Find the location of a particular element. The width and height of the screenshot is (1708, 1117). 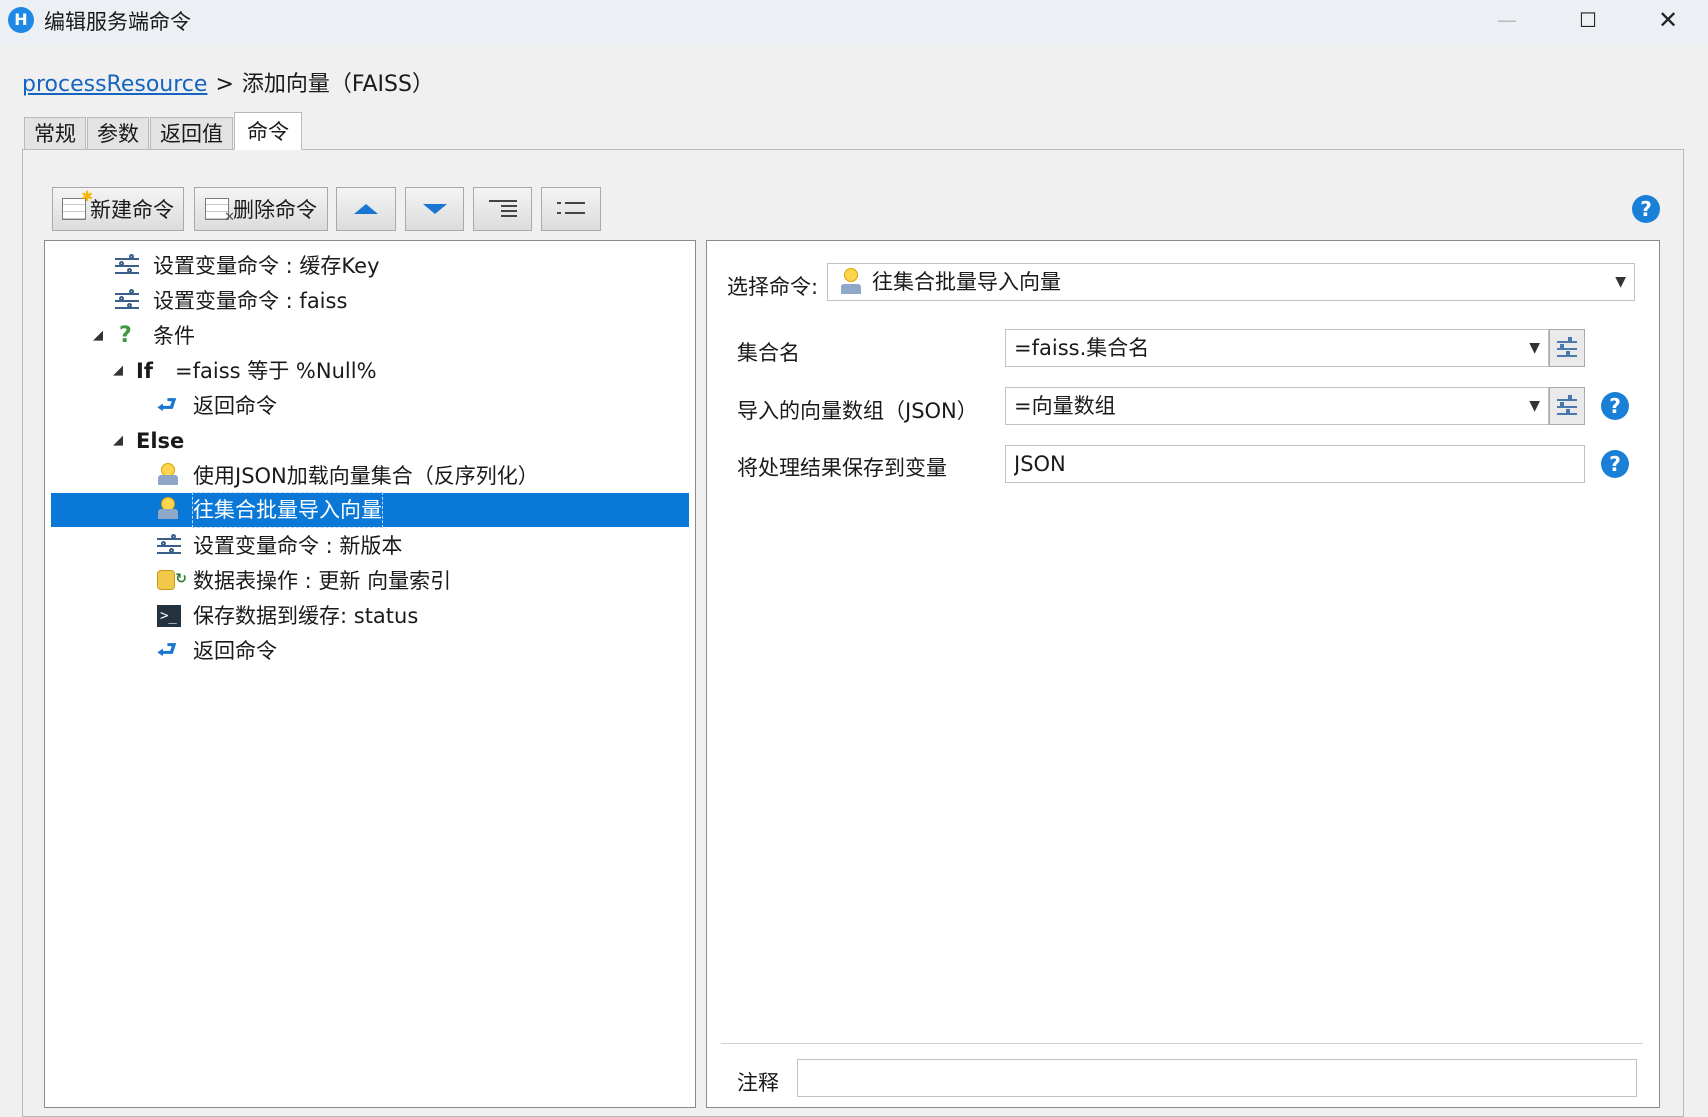

tab-parameters: 参数 is located at coordinates (118, 133).